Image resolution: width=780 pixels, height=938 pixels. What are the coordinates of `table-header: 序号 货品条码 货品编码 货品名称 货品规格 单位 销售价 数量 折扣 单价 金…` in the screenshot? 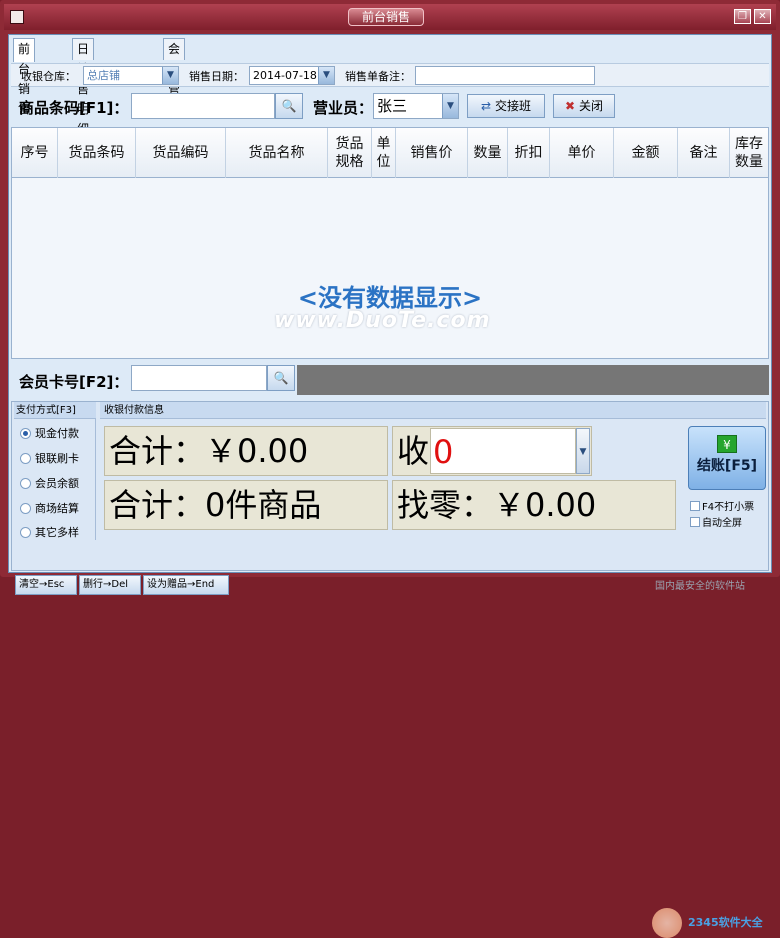 It's located at (390, 153).